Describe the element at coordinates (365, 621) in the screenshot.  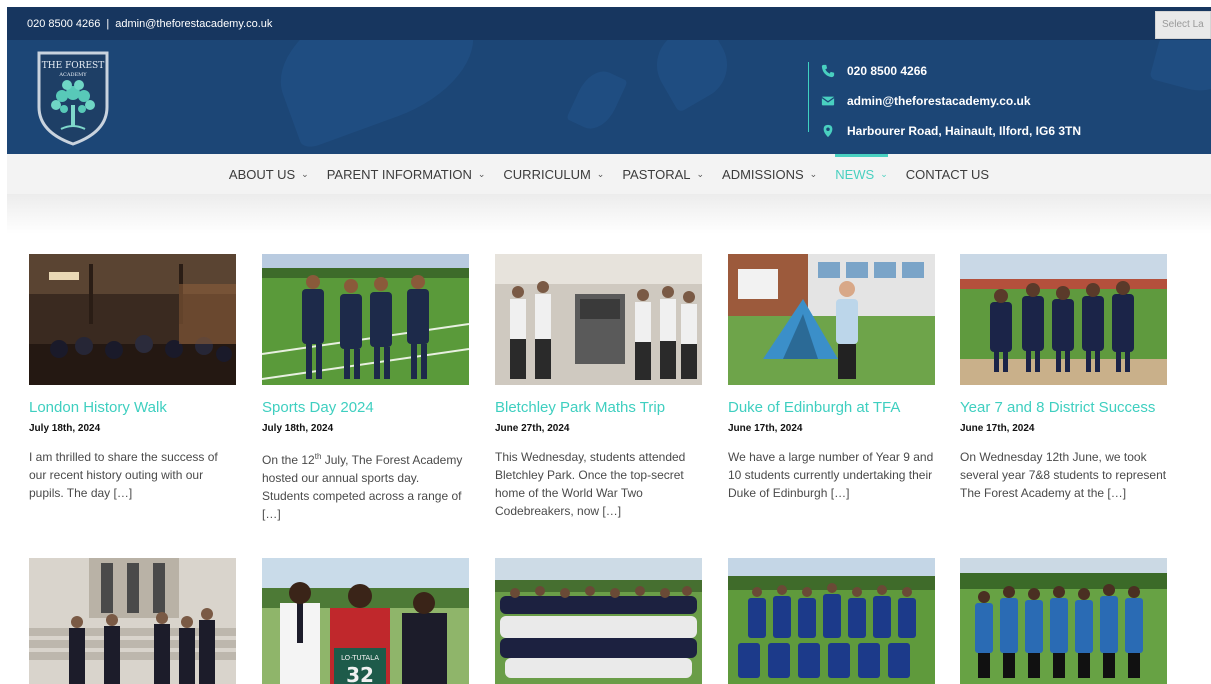
I see `post-image-row2-2: LO-TUTALA 32` at that location.